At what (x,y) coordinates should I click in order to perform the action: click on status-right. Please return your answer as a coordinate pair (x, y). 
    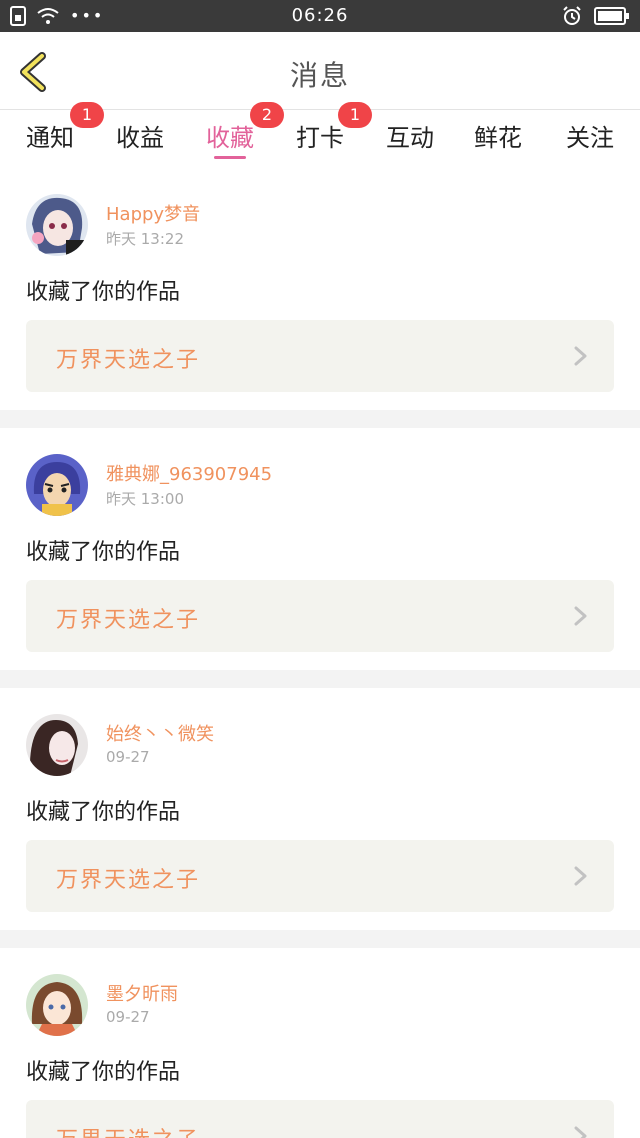
    Looking at the image, I should click on (596, 16).